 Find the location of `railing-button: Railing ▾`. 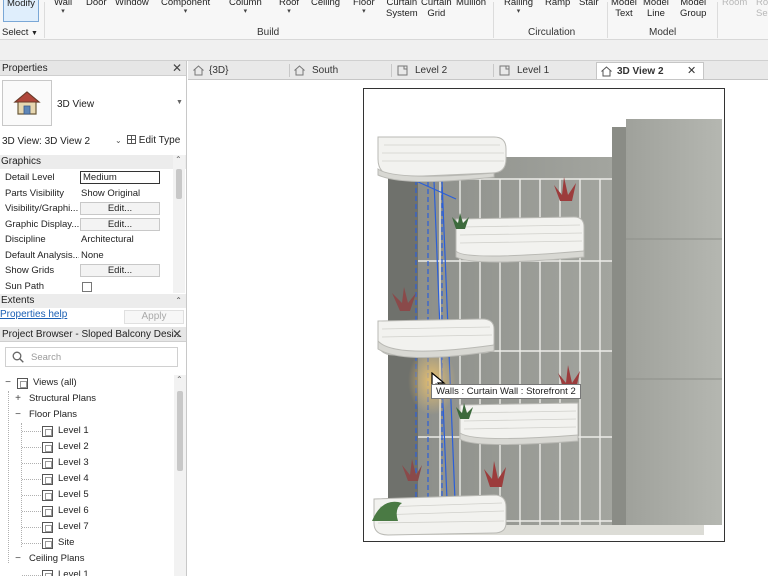

railing-button: Railing ▾ is located at coordinates (518, 7).